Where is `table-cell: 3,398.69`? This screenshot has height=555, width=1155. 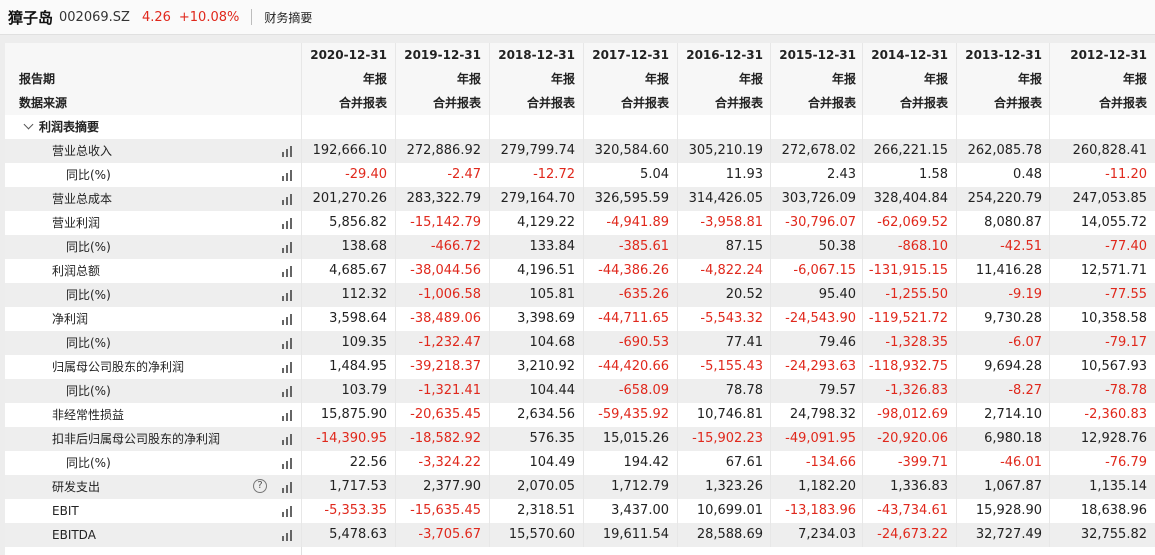
table-cell: 3,398.69 is located at coordinates (536, 319).